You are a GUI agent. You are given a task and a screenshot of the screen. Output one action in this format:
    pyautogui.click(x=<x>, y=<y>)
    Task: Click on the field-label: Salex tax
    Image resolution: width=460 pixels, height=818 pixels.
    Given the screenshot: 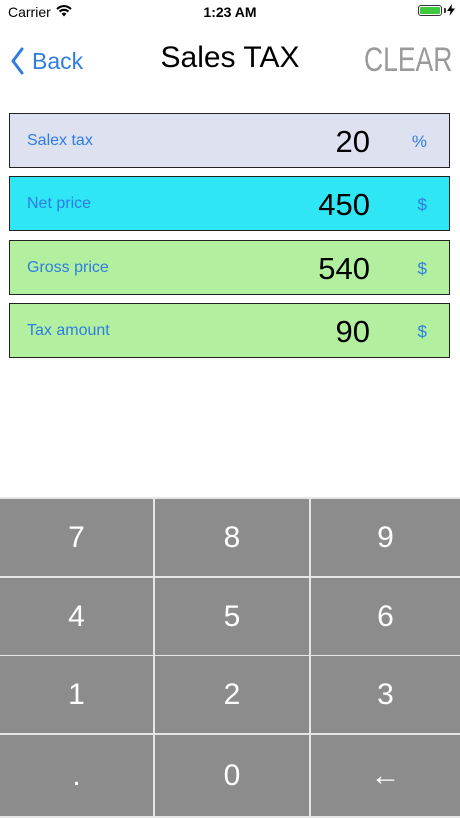 What is the action you would take?
    pyautogui.click(x=60, y=140)
    